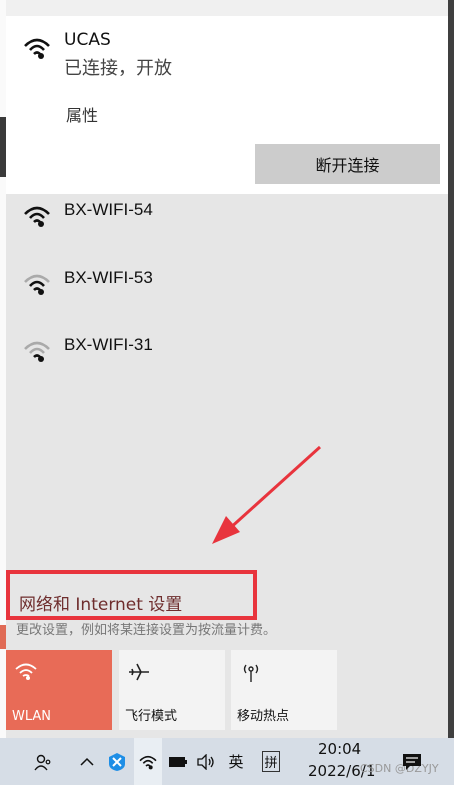 The width and height of the screenshot is (454, 785). I want to click on airplane-mode-tile: 飞行模式, so click(172, 690).